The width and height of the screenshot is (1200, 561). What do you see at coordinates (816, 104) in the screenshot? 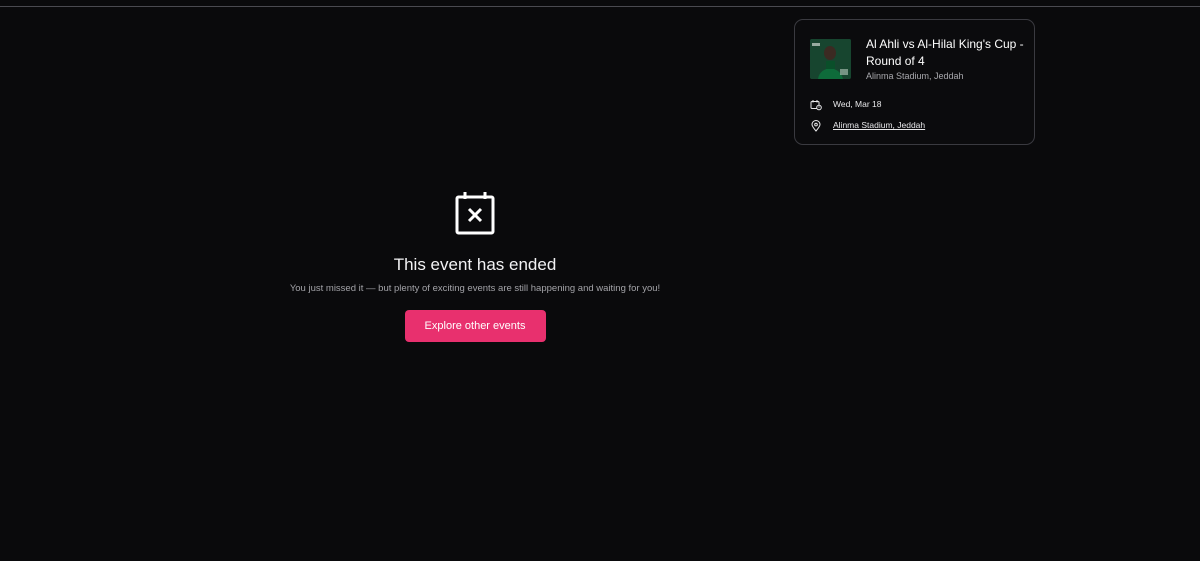
I see `calendar-ticket-icon` at bounding box center [816, 104].